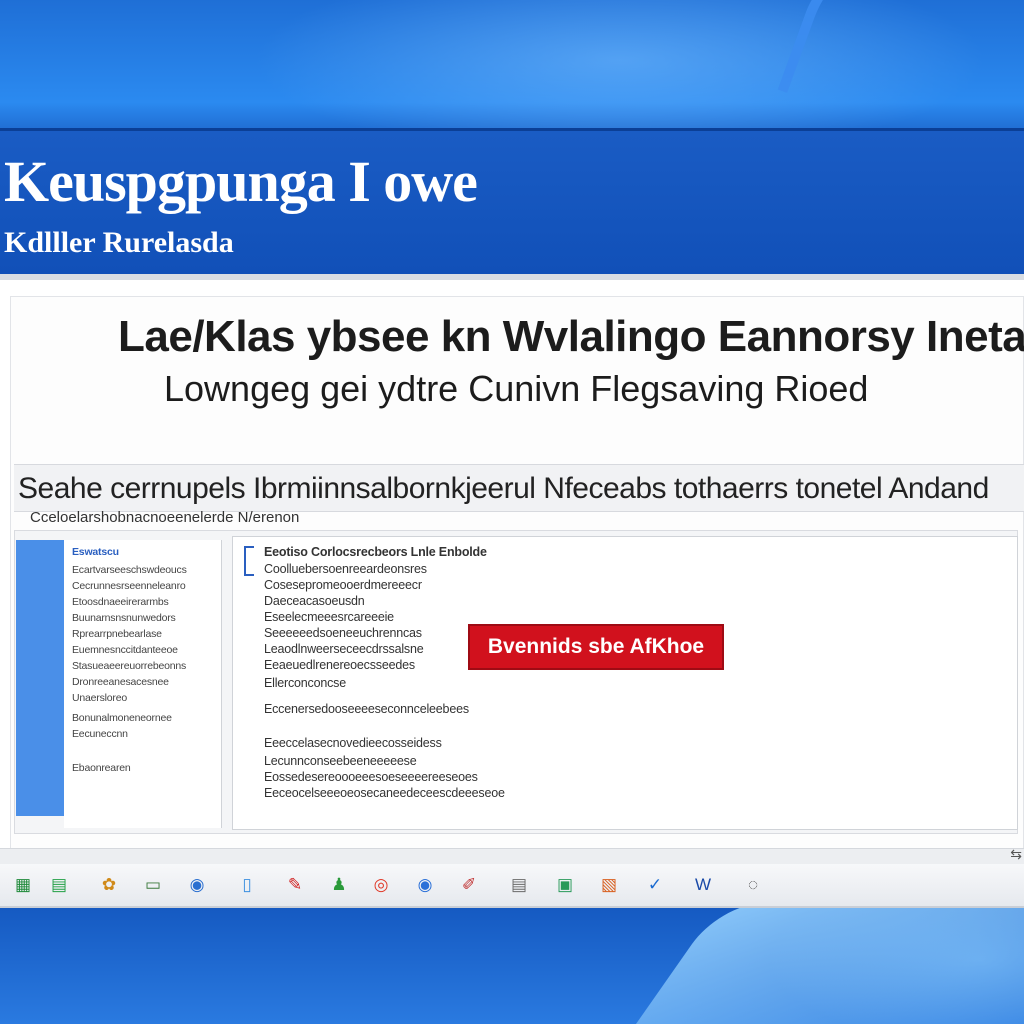  I want to click on sidebar-item: Etoosdnaeeirerarmbs, so click(120, 602).